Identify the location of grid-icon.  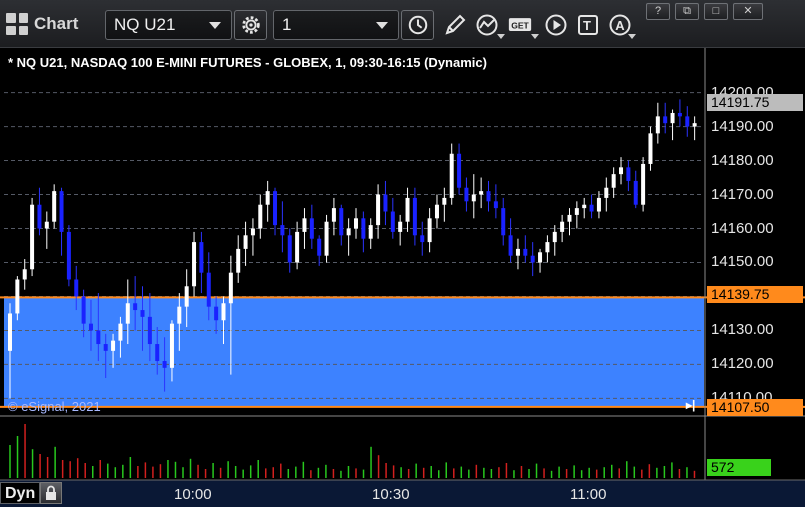
(17, 24).